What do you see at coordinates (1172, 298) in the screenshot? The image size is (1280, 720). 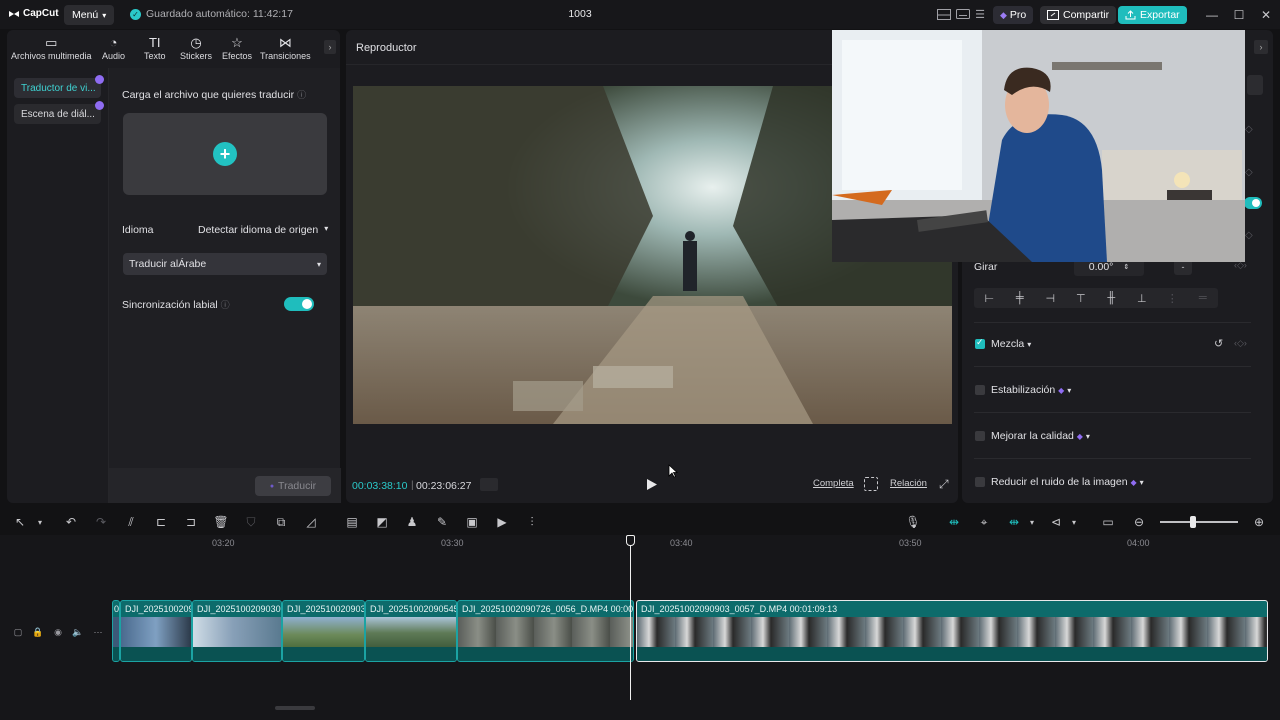 I see `distribute-h-icon: ⋮` at bounding box center [1172, 298].